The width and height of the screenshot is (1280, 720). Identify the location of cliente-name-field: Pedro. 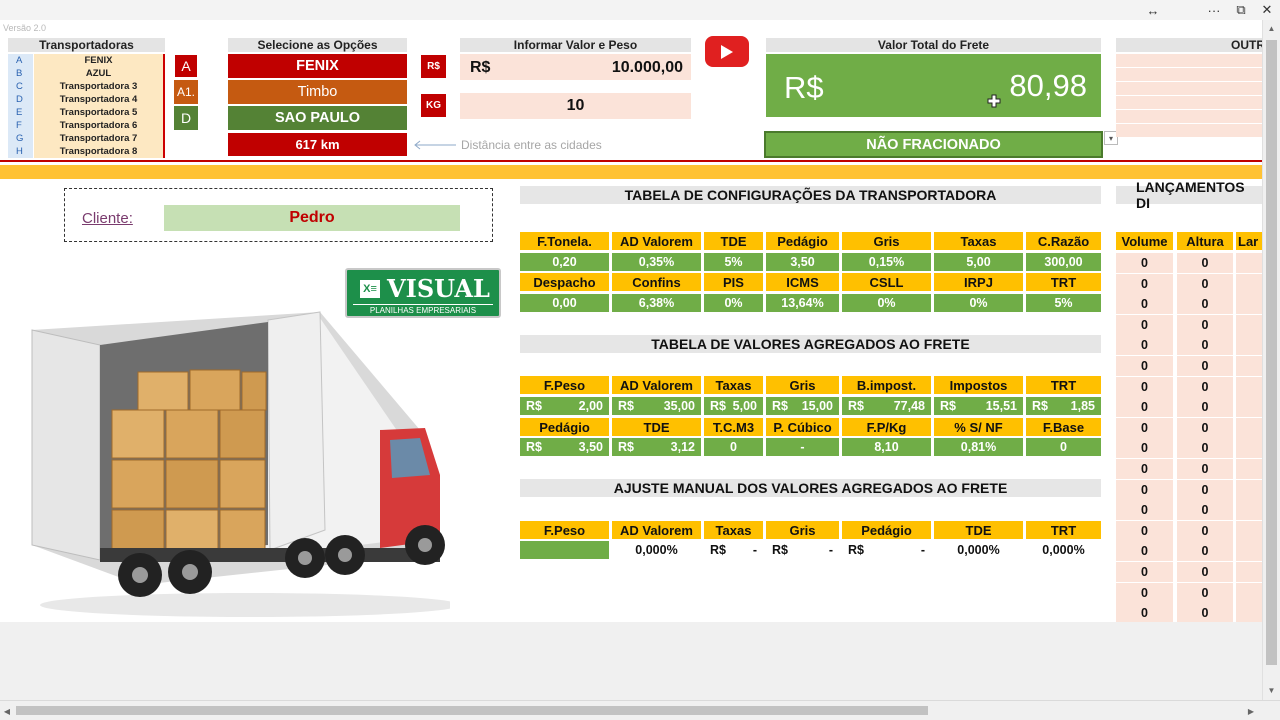
(312, 218).